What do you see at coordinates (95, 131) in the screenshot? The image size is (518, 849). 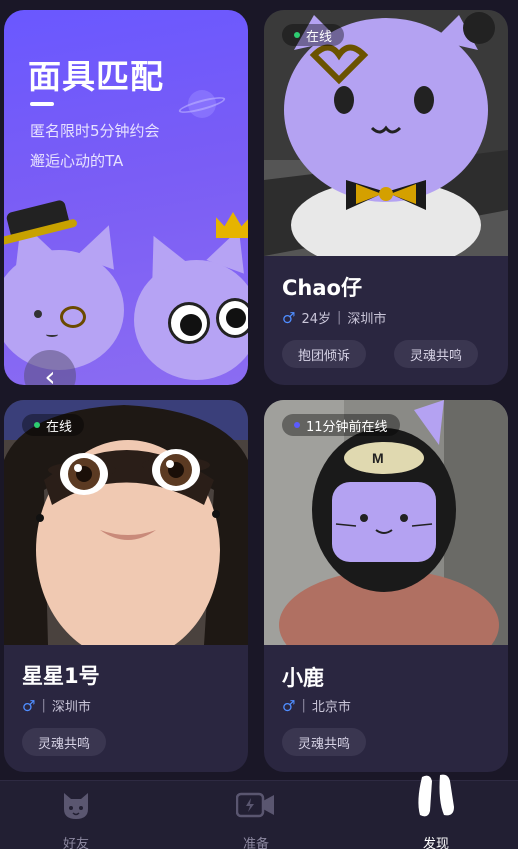 I see `promo-subtitle-1: 匿名限时5分钟约会` at bounding box center [95, 131].